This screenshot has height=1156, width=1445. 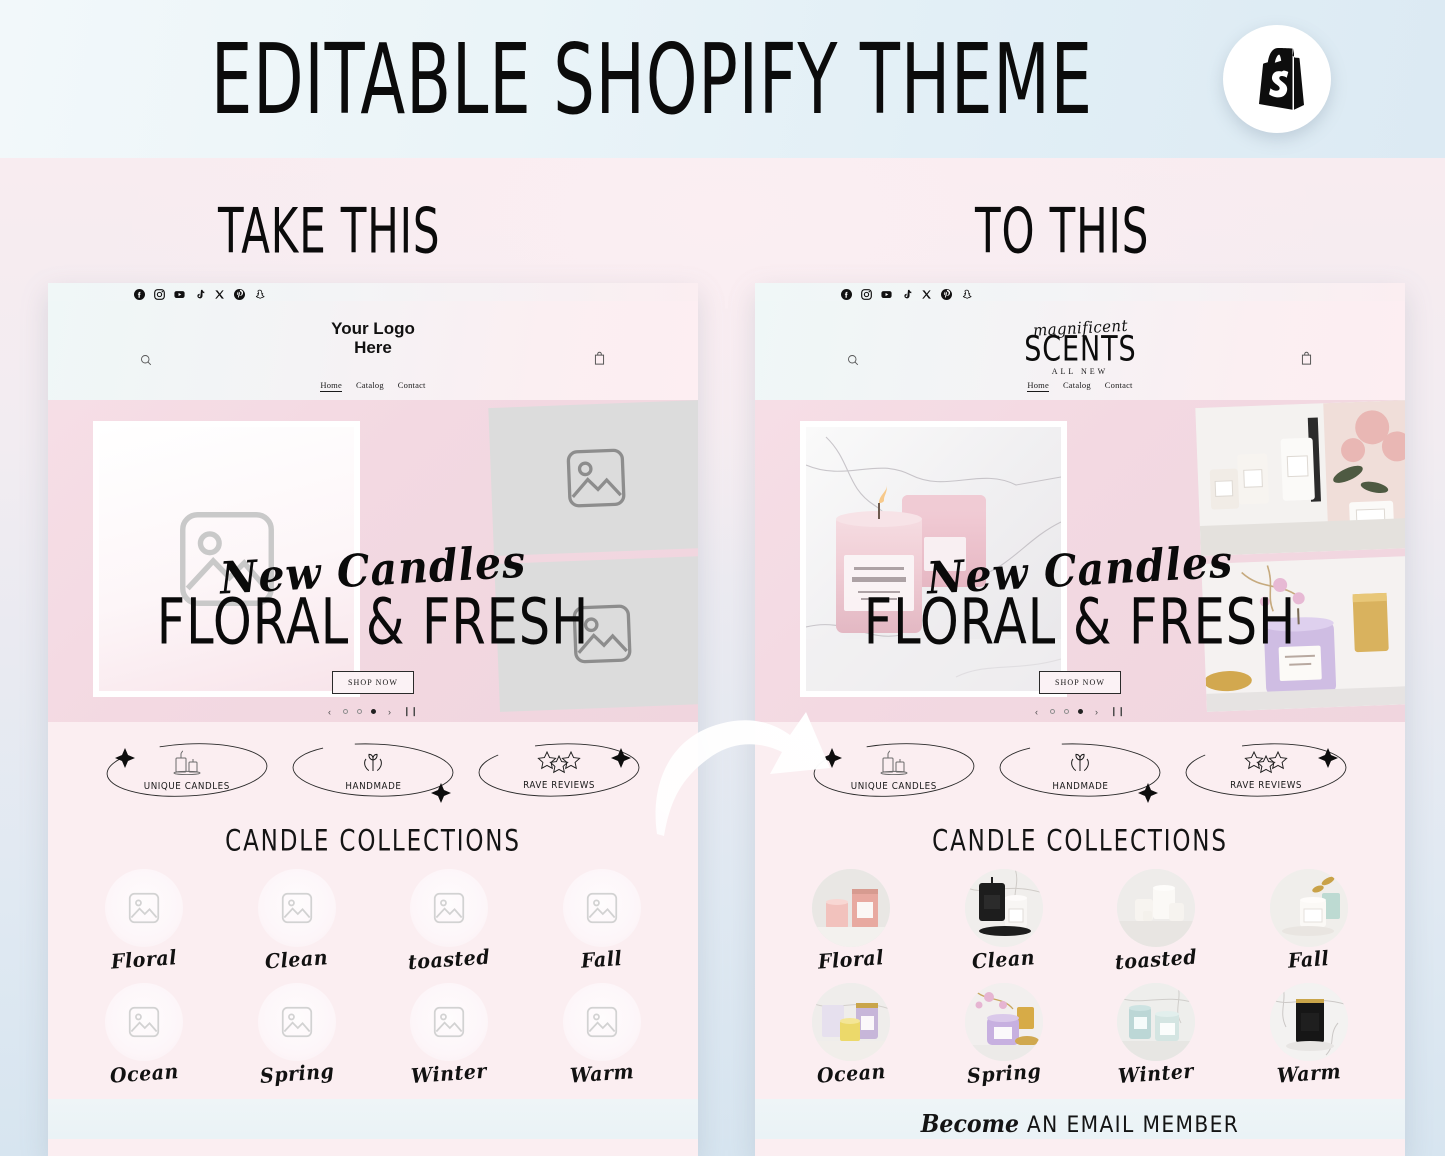 I want to click on top-banner: EDITABLE SHOPIFY THEME, so click(x=722, y=79).